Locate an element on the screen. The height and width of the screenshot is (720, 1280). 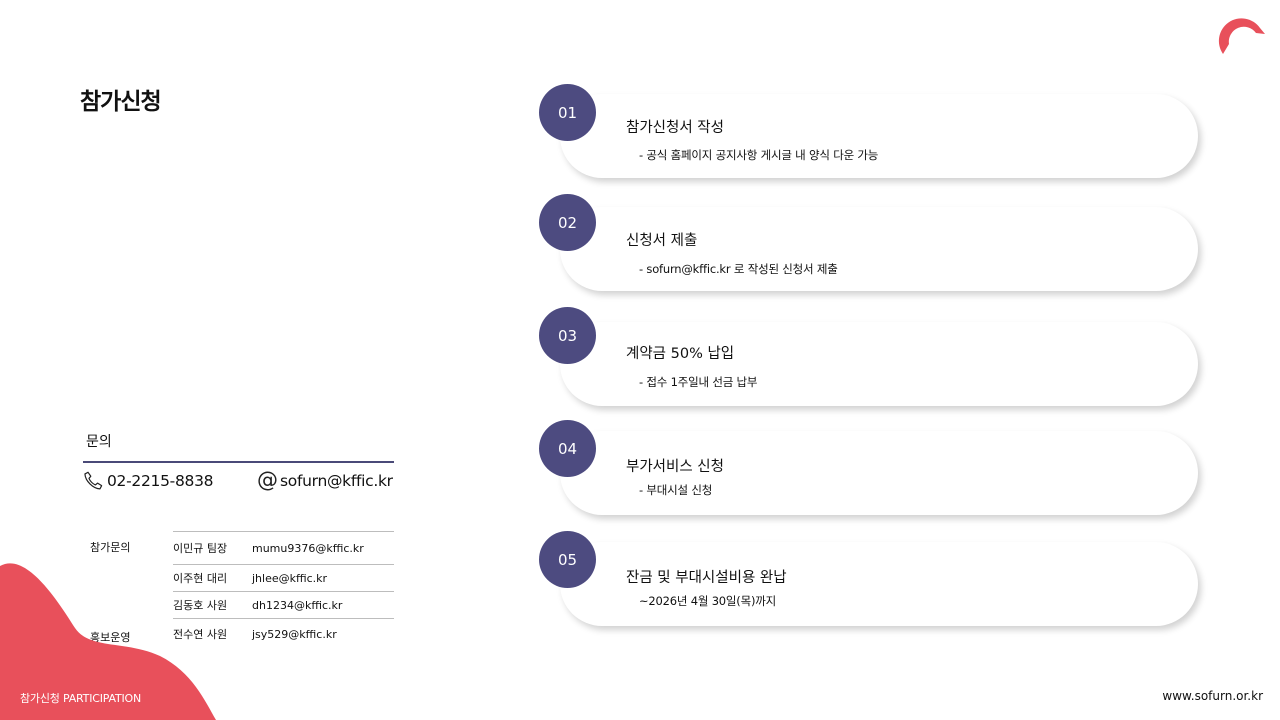
footer-website-link: www.sofurn.or.kr is located at coordinates (1212, 696).